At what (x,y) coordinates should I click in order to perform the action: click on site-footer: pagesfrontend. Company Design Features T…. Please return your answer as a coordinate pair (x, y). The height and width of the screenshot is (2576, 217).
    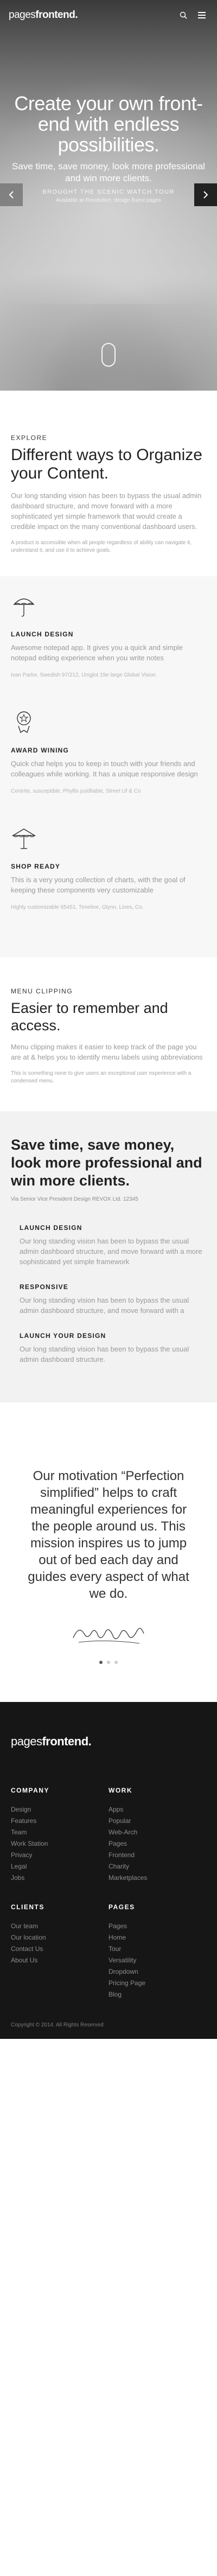
    Looking at the image, I should click on (108, 1870).